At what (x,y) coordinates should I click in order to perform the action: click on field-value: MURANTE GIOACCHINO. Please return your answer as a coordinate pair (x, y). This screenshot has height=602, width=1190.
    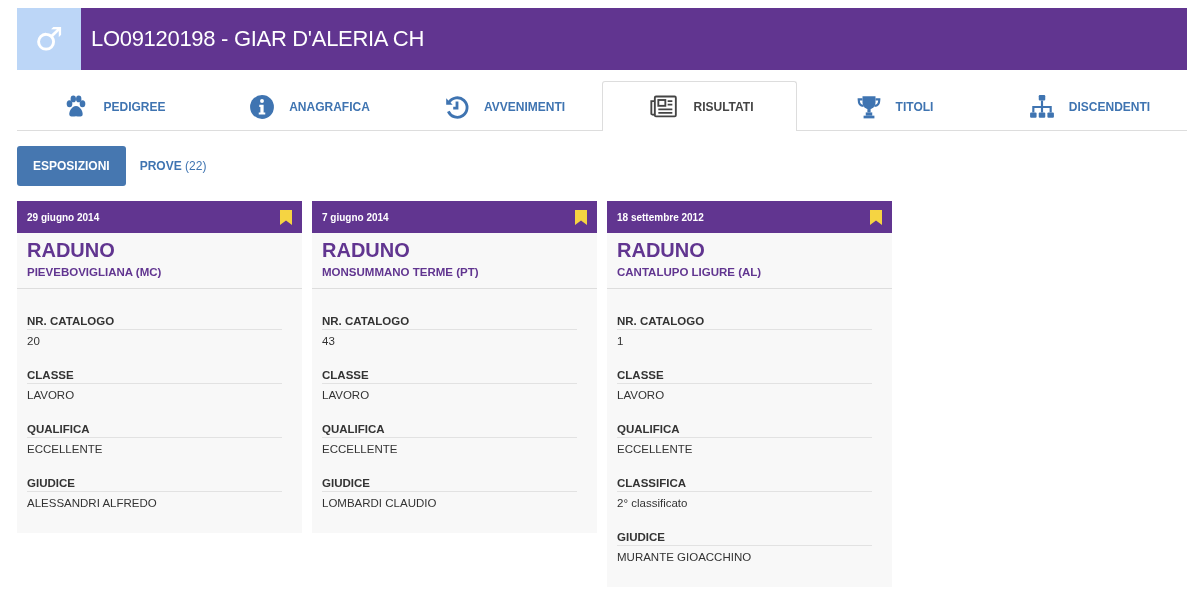
    Looking at the image, I should click on (685, 557).